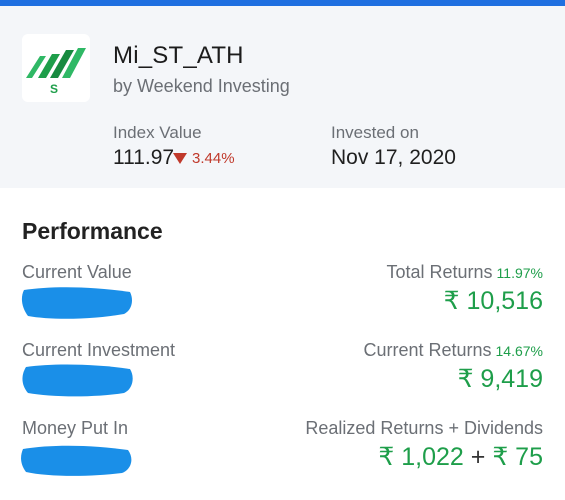  I want to click on total-returns-amount: ₹ 10,516, so click(493, 301).